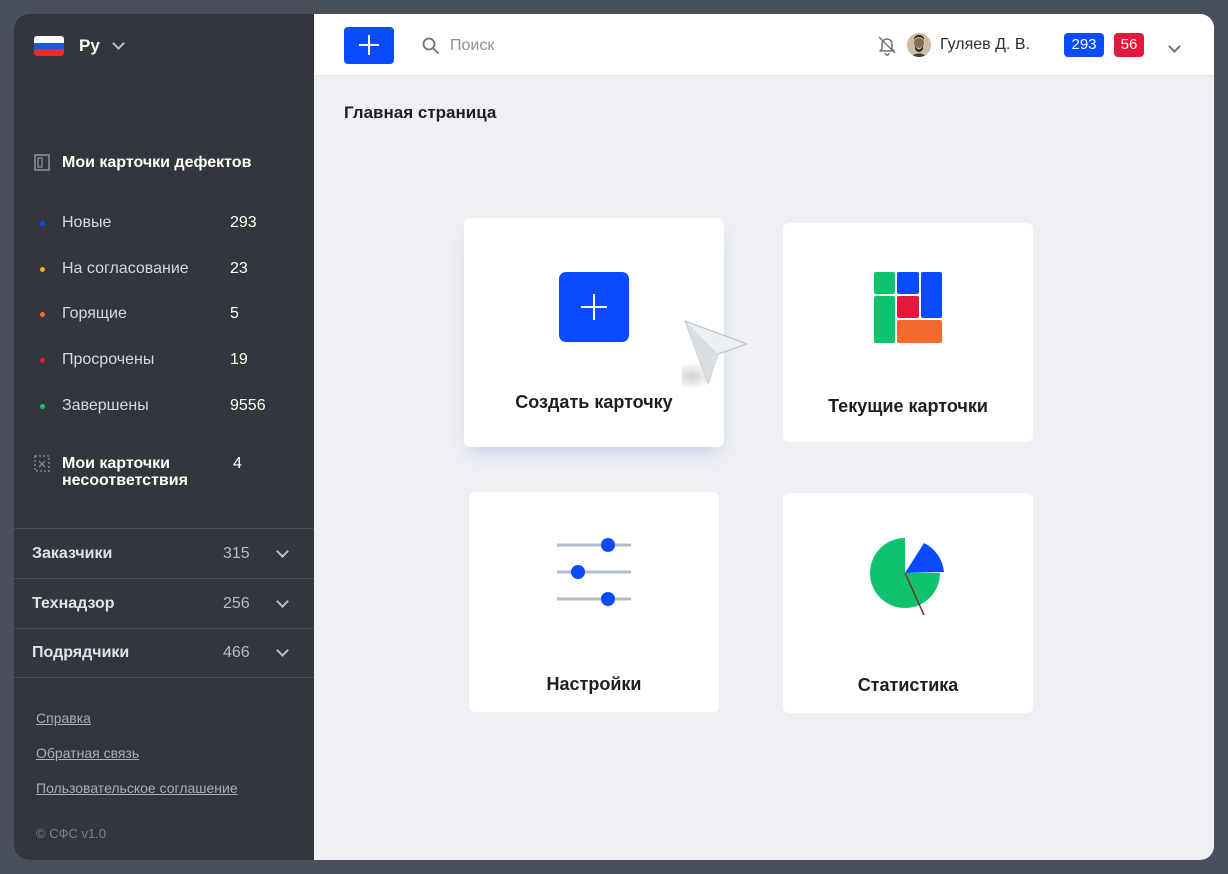  Describe the element at coordinates (594, 402) in the screenshot. I see `tile-label: Создать карточку` at that location.